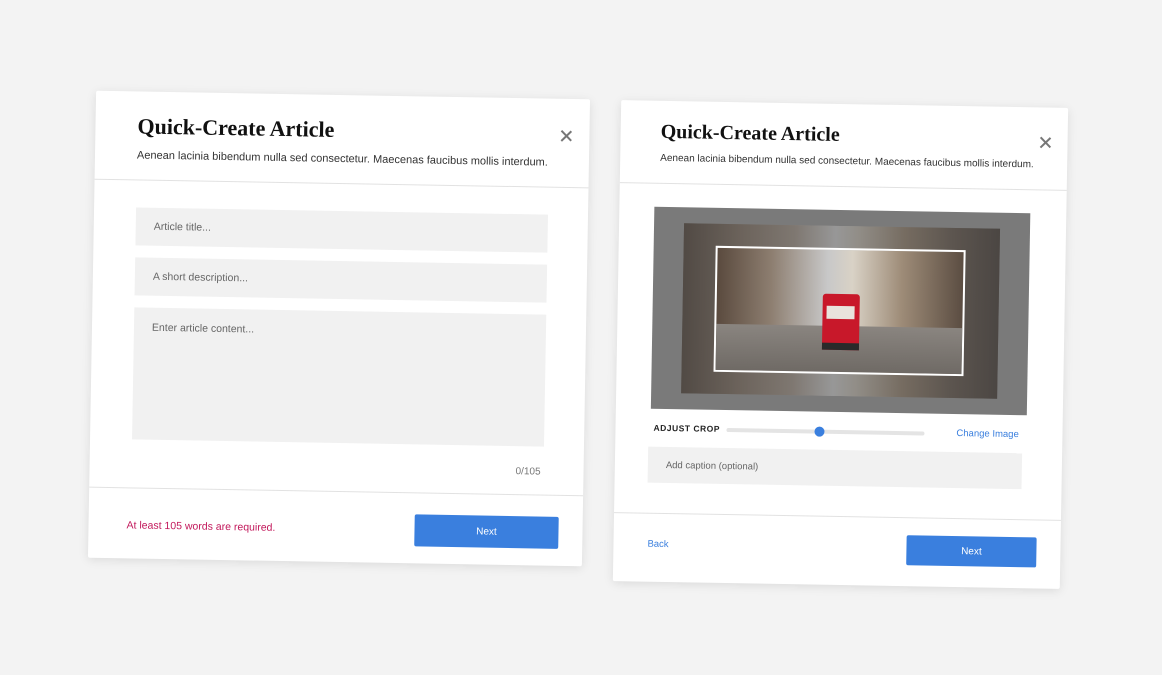 Image resolution: width=1162 pixels, height=675 pixels. I want to click on word-counter: 0/105, so click(528, 472).